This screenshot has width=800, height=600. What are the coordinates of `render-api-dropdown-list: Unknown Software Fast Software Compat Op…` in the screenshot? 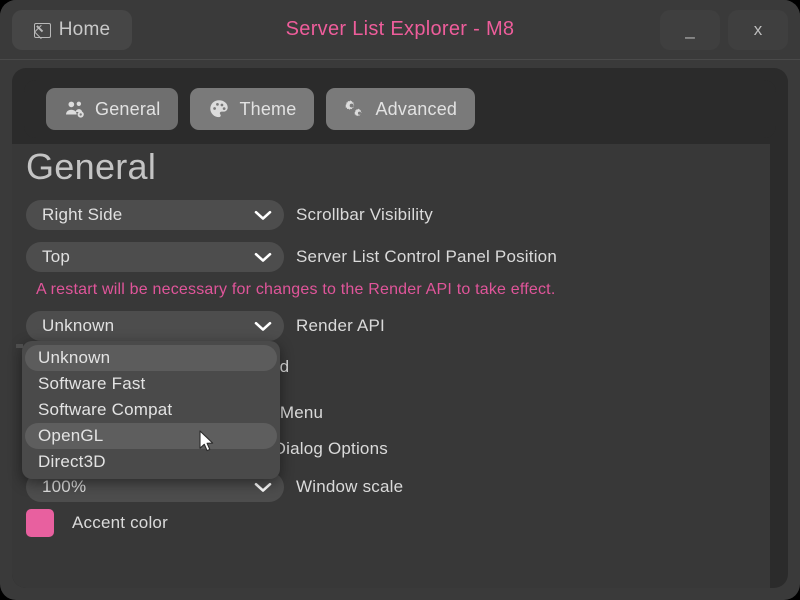 It's located at (151, 410).